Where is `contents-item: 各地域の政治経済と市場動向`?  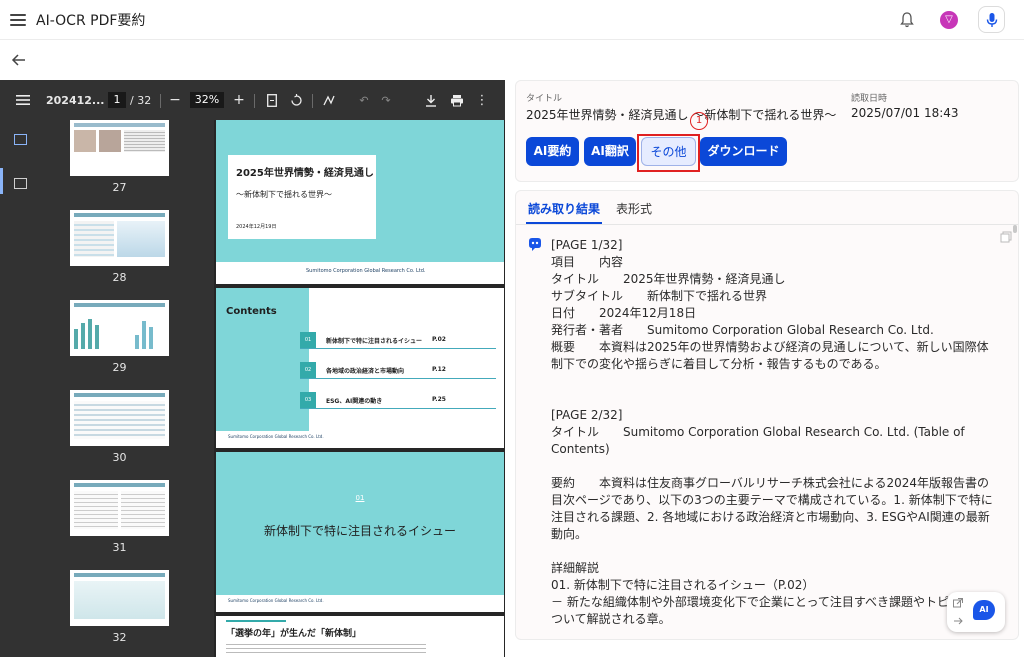
contents-item: 各地域の政治経済と市場動向 is located at coordinates (365, 371).